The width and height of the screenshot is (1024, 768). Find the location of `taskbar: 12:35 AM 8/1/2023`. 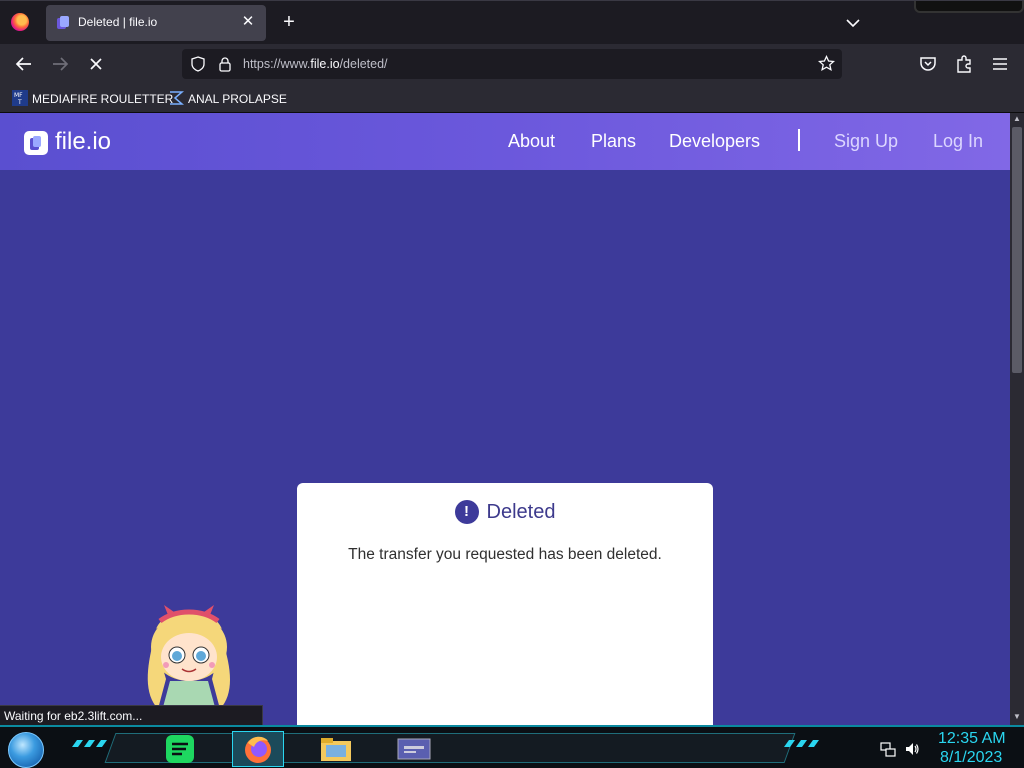

taskbar: 12:35 AM 8/1/2023 is located at coordinates (512, 746).